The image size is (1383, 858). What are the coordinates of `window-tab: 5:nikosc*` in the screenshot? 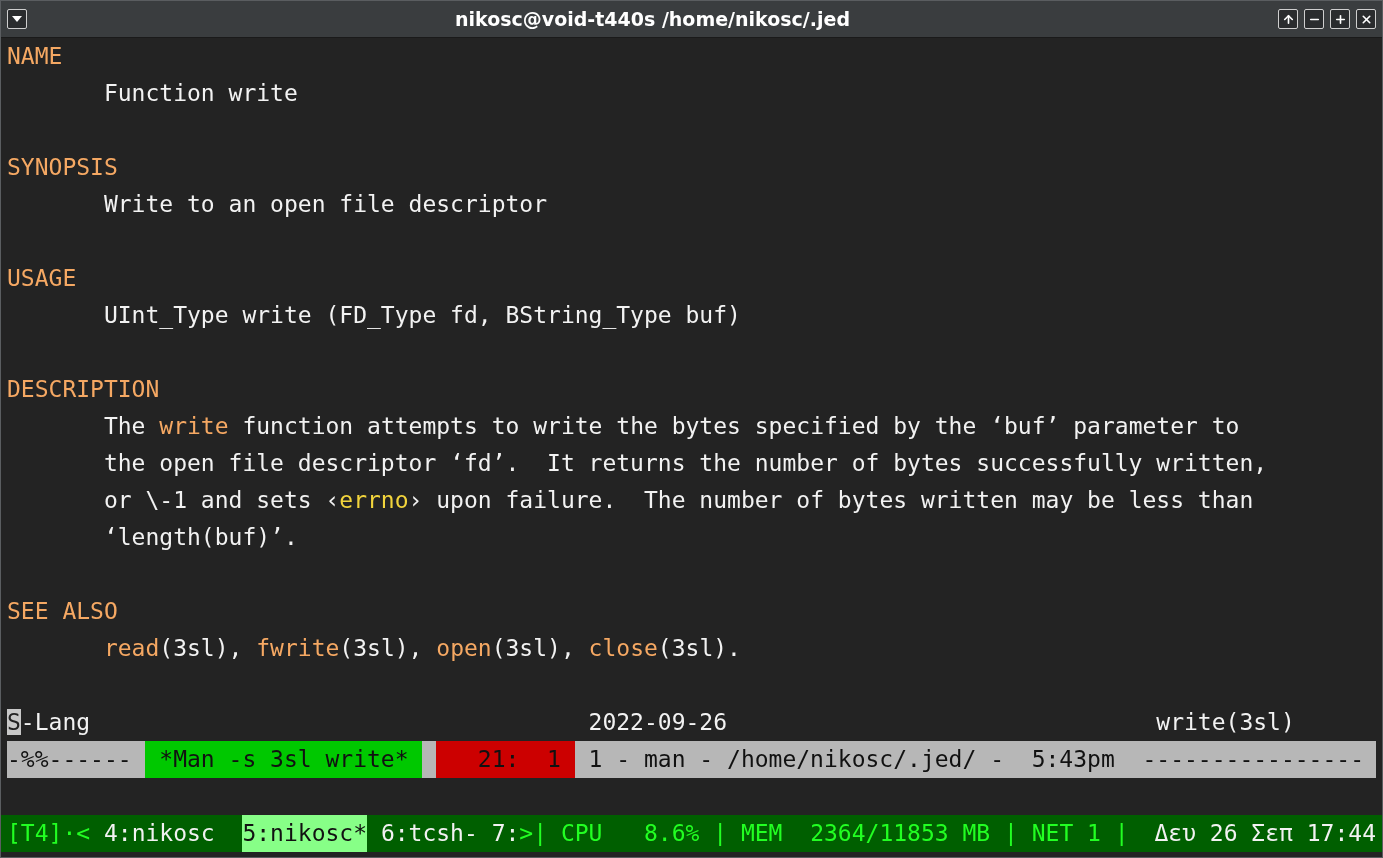 It's located at (305, 833).